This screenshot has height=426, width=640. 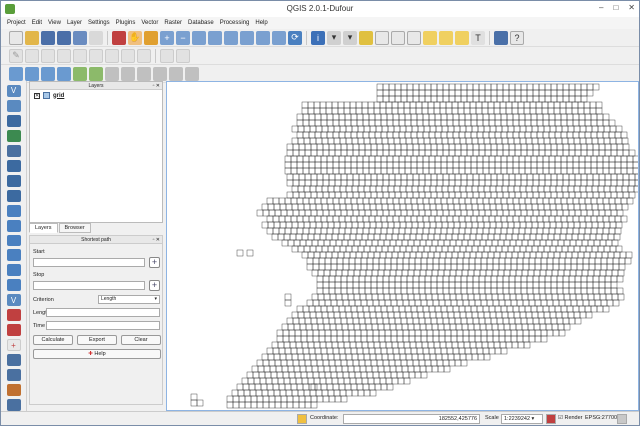 What do you see at coordinates (462, 37) in the screenshot?
I see `show-bookmarks-icon` at bounding box center [462, 37].